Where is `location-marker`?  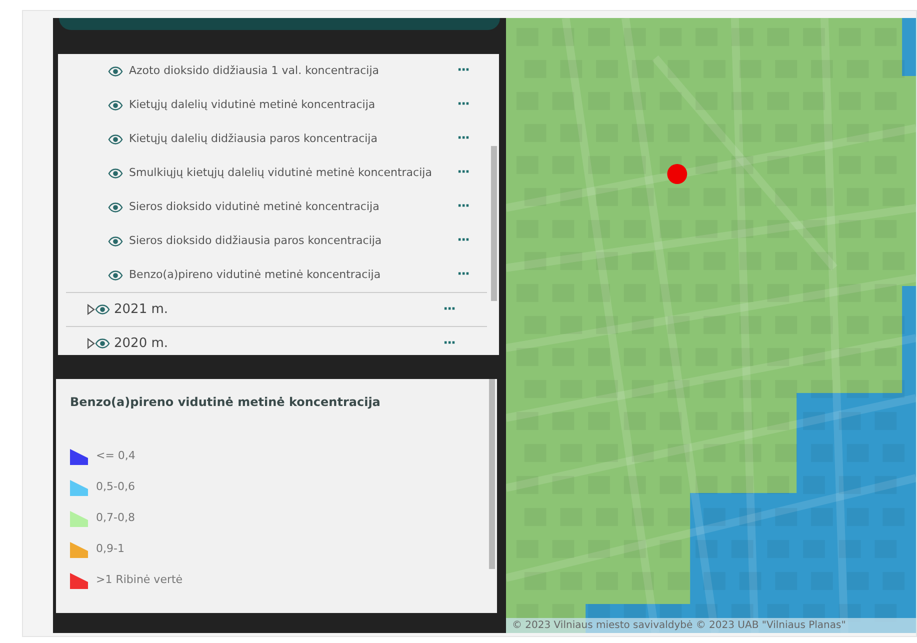
location-marker is located at coordinates (677, 174).